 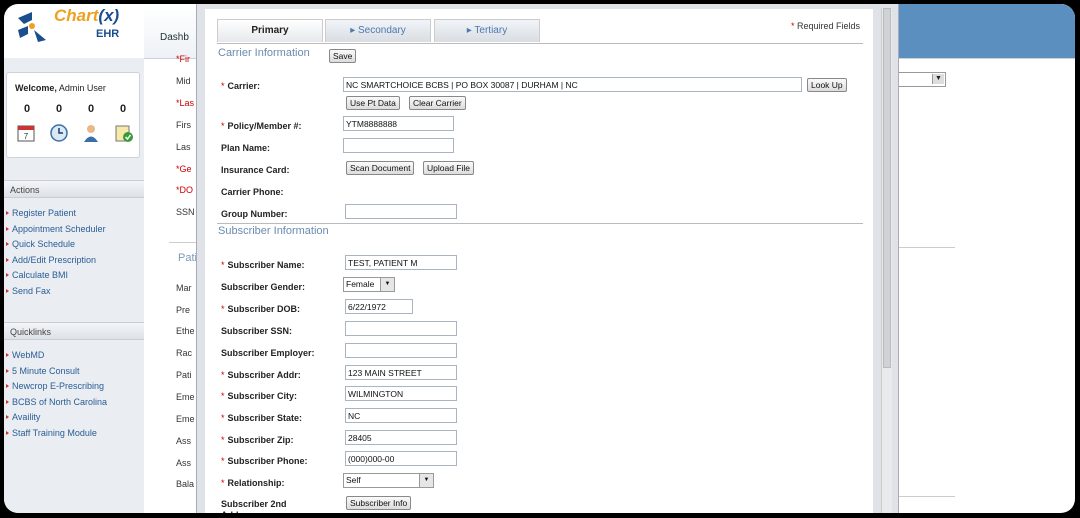 What do you see at coordinates (74, 436) in the screenshot?
I see `link-staff-training: Staff Training Module` at bounding box center [74, 436].